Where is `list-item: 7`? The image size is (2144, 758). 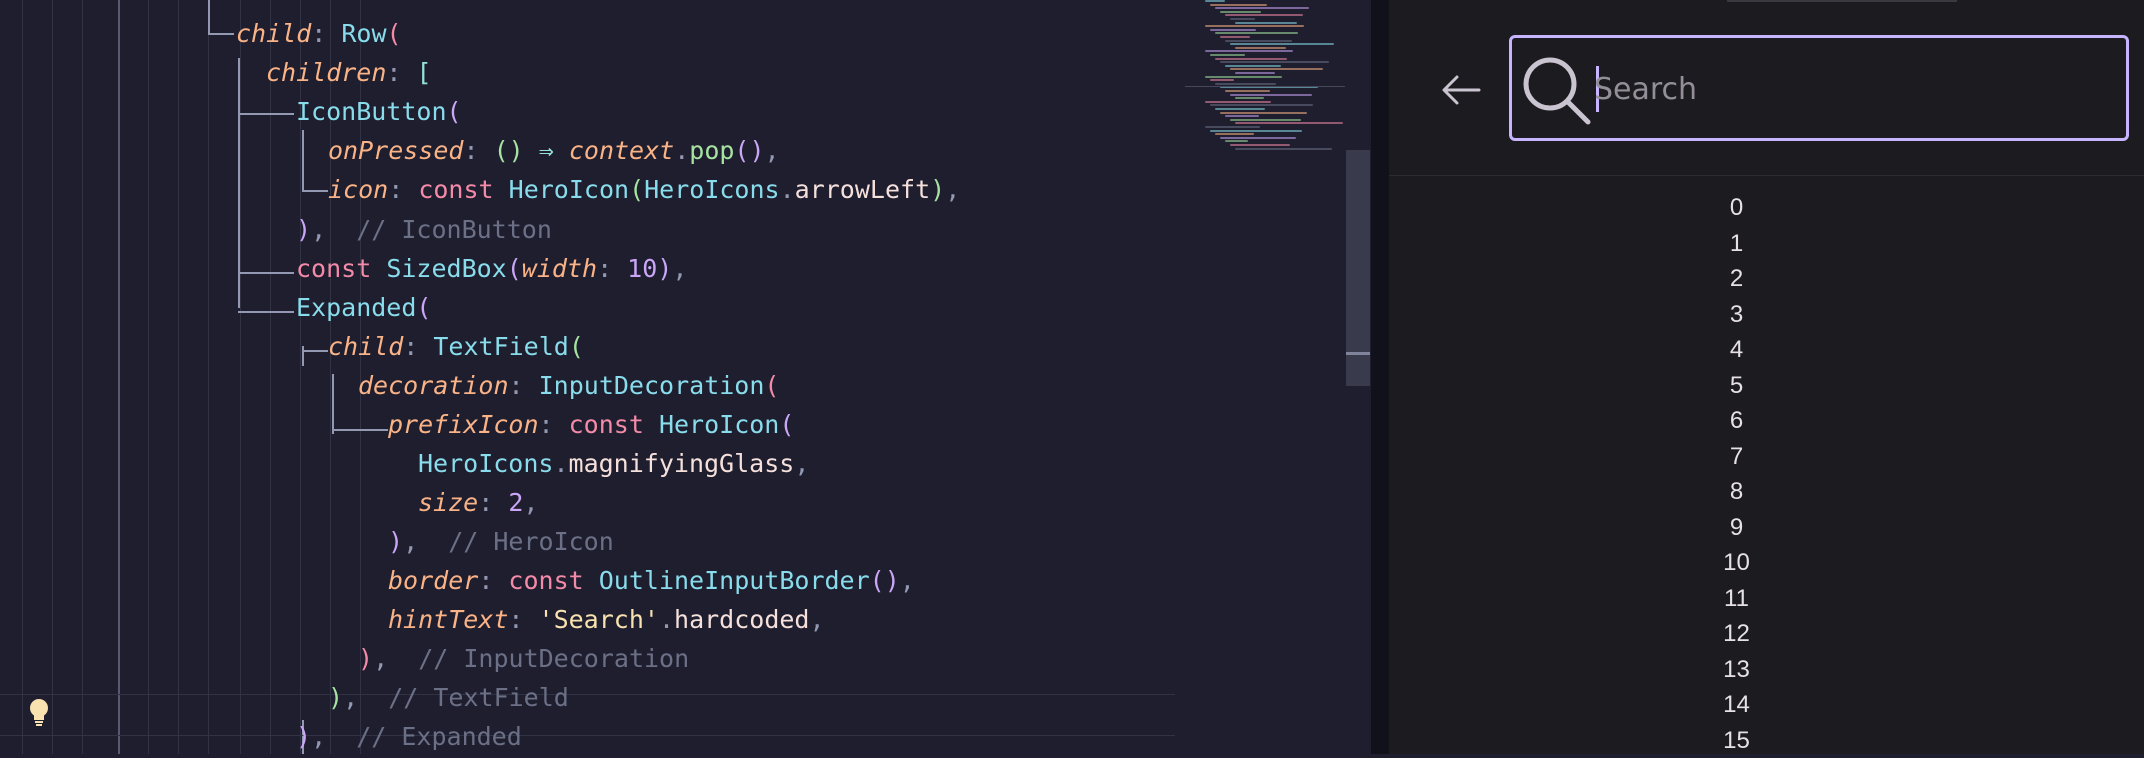
list-item: 7 is located at coordinates (1736, 457).